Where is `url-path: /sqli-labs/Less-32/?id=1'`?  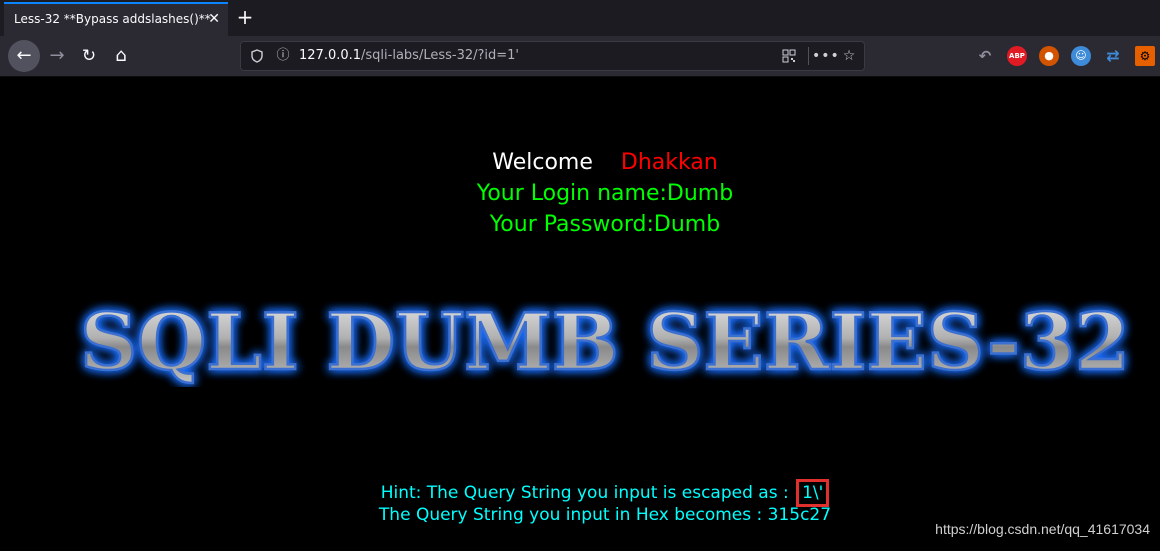
url-path: /sqli-labs/Less-32/?id=1' is located at coordinates (440, 55).